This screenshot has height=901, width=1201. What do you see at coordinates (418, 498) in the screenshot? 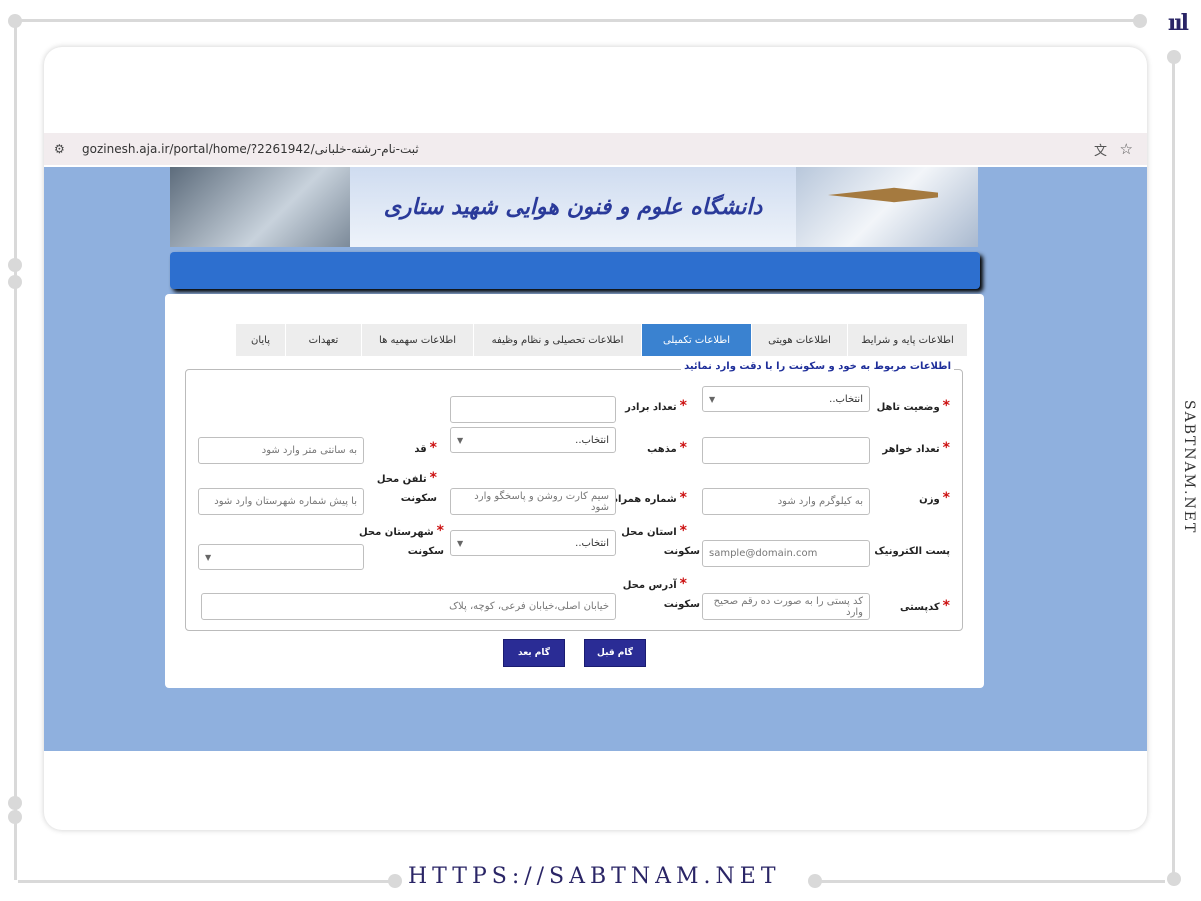
I see `phone-label-line2: سکونت` at bounding box center [418, 498].